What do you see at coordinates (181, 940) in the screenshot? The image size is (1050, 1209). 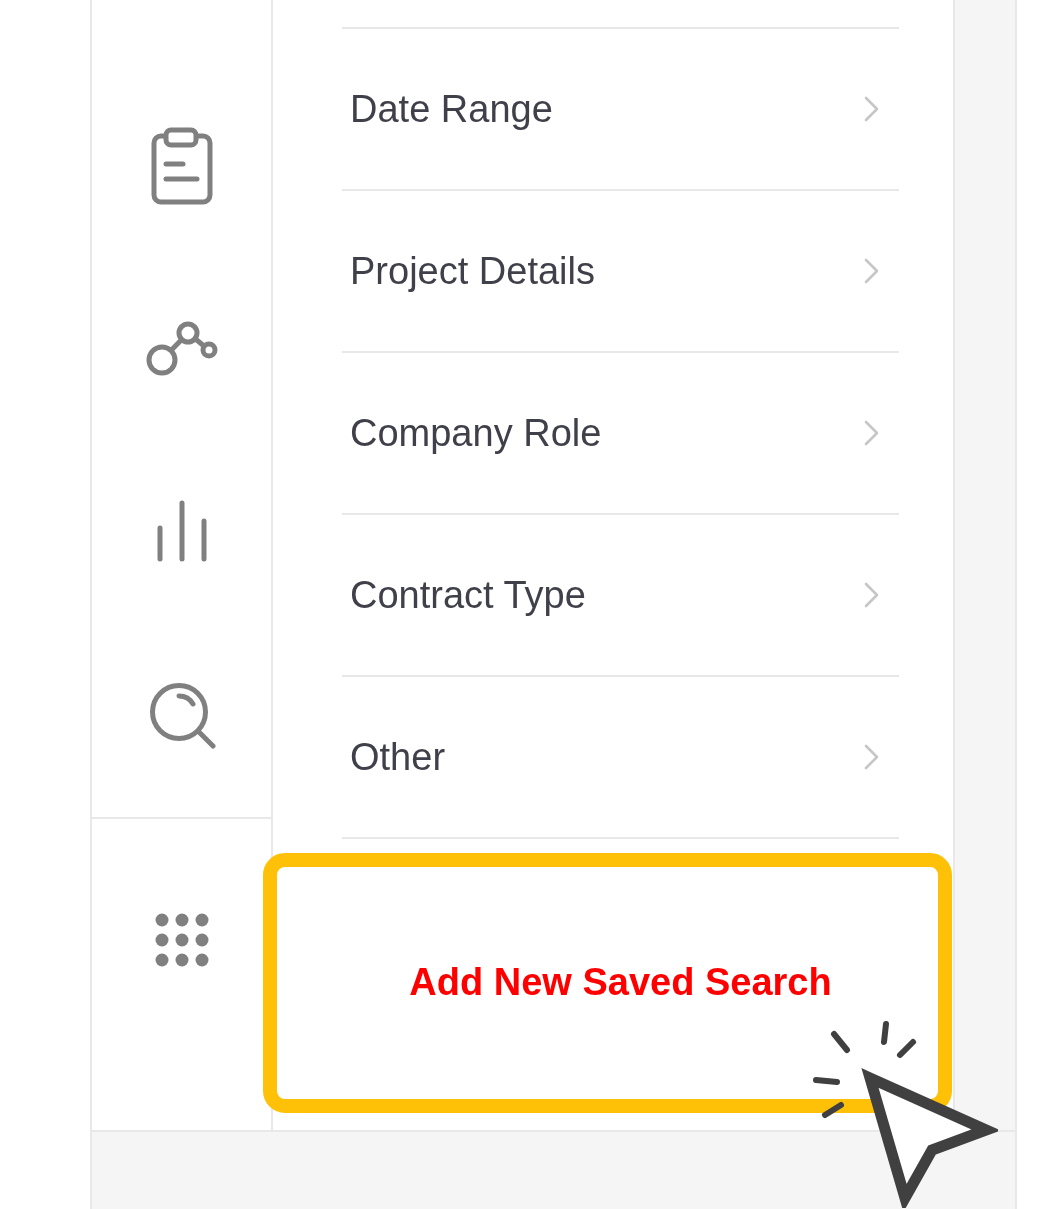 I see `grid-menu-icon` at bounding box center [181, 940].